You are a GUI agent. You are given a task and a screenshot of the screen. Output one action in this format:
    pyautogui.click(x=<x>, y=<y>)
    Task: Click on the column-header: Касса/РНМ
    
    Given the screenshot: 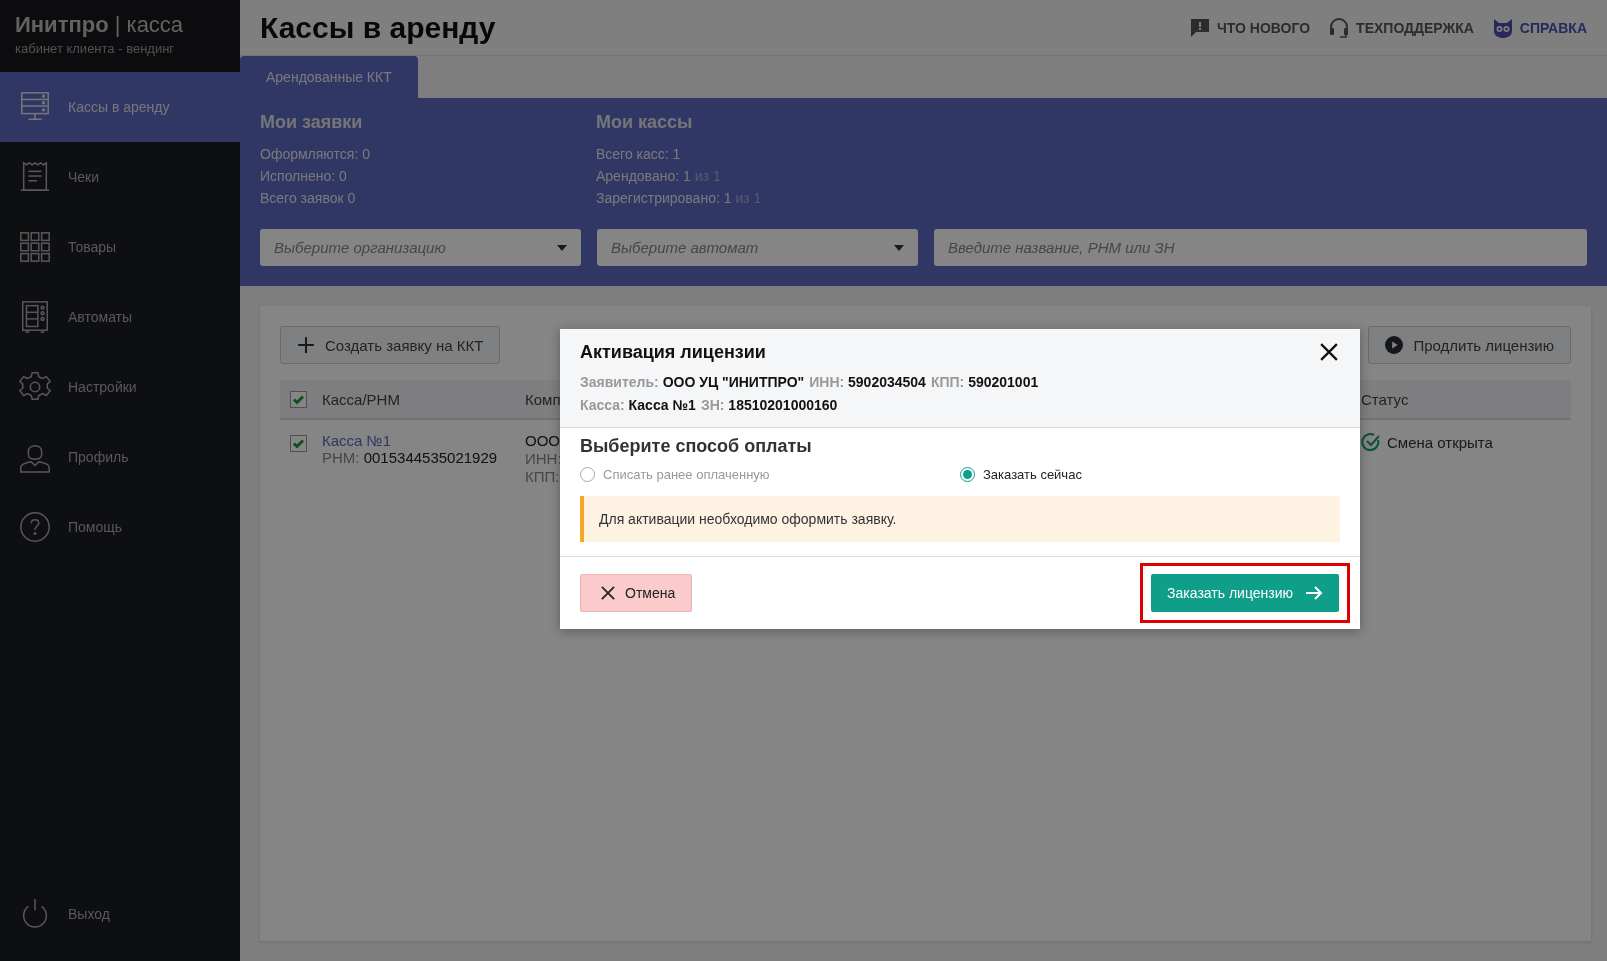 What is the action you would take?
    pyautogui.click(x=361, y=399)
    